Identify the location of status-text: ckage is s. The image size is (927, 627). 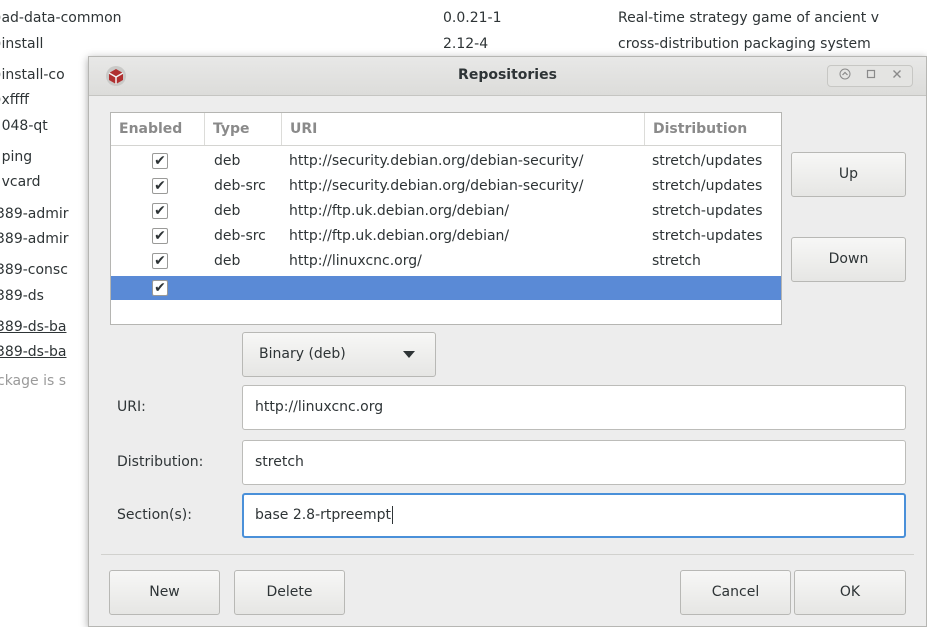
(33, 381).